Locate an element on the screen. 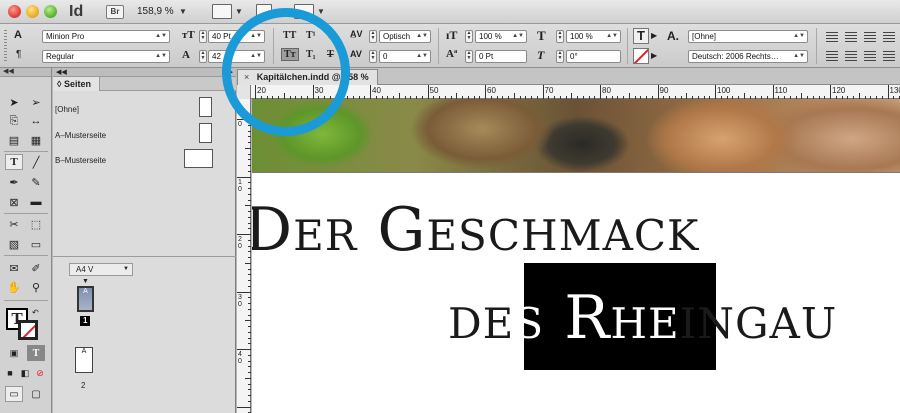 This screenshot has width=900, height=413. eyedropper-tool-icon: ✐ is located at coordinates (36, 268).